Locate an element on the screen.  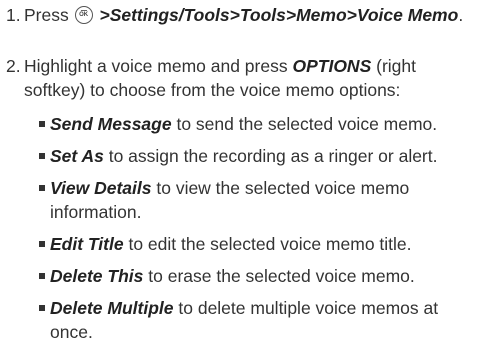
option-description: to edit the selected voice memo title. is located at coordinates (270, 244).